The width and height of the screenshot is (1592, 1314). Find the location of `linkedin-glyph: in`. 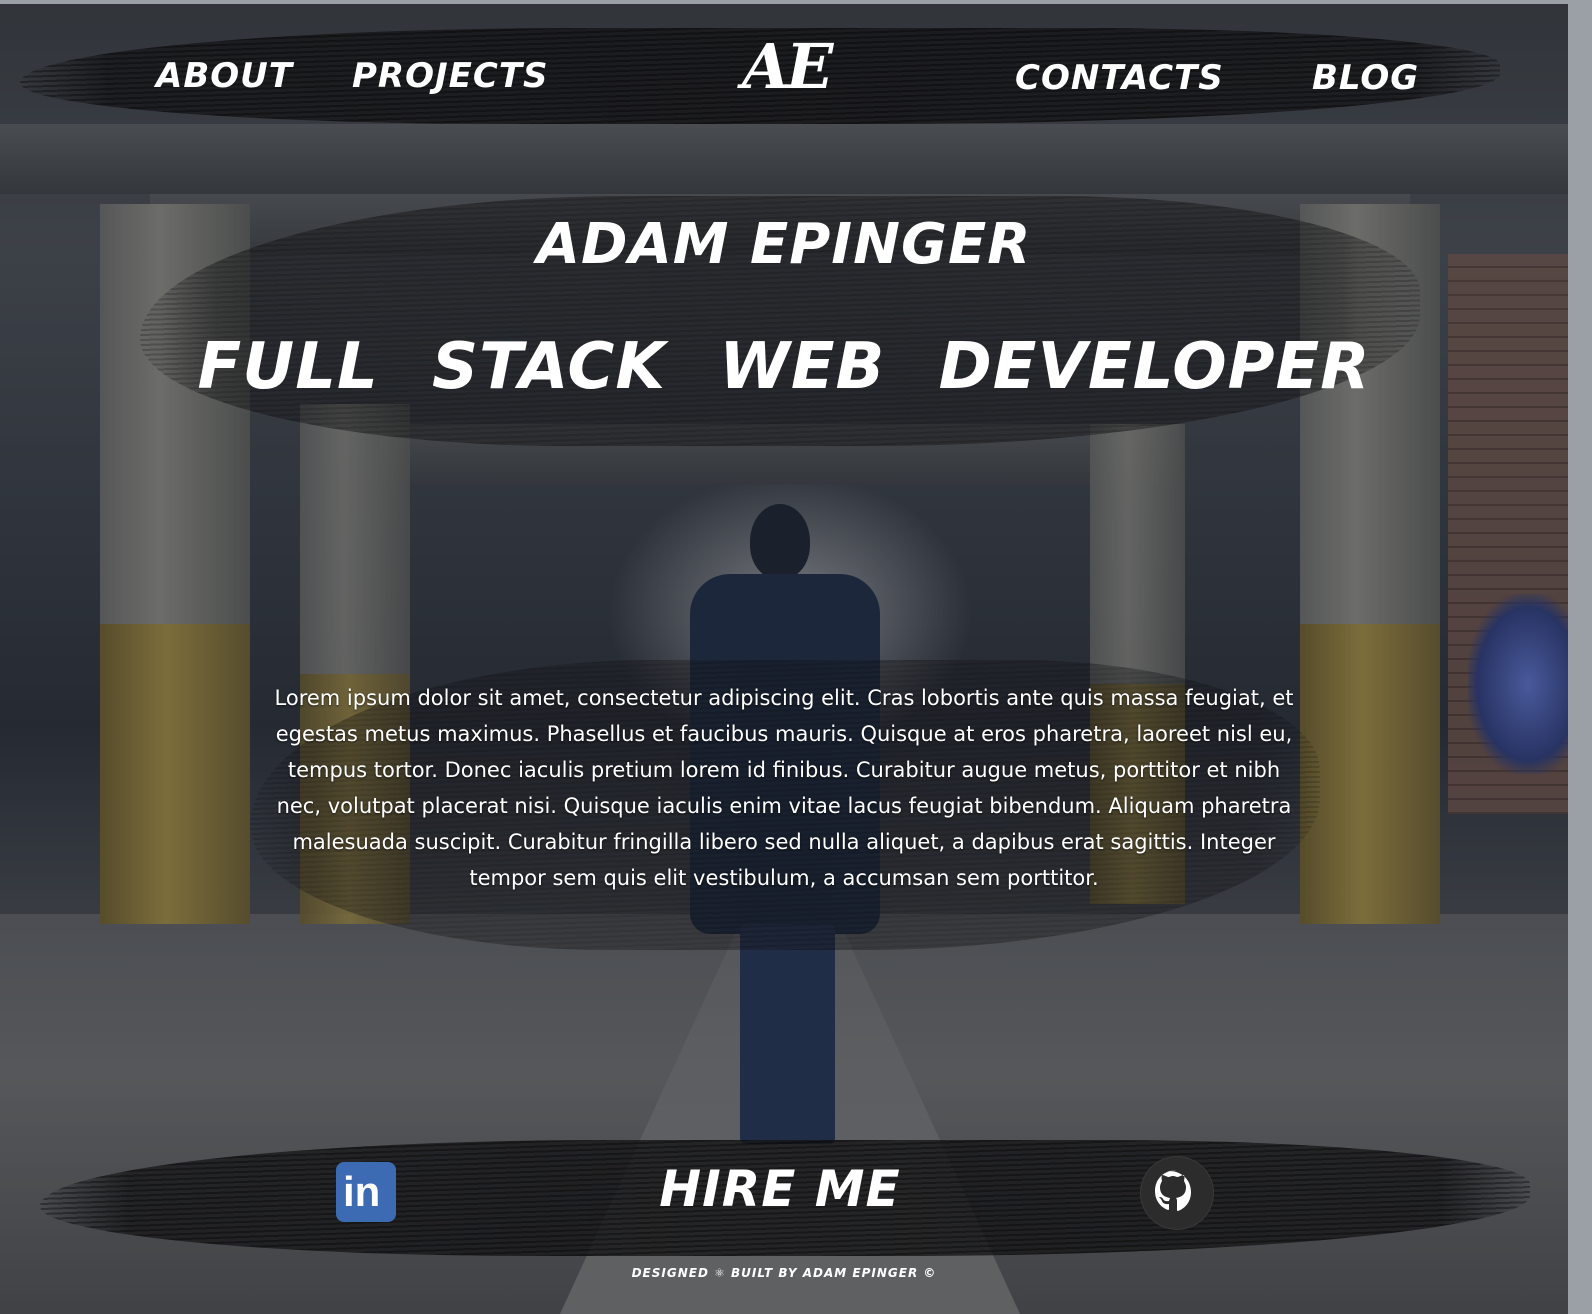

linkedin-glyph: in is located at coordinates (362, 1191).